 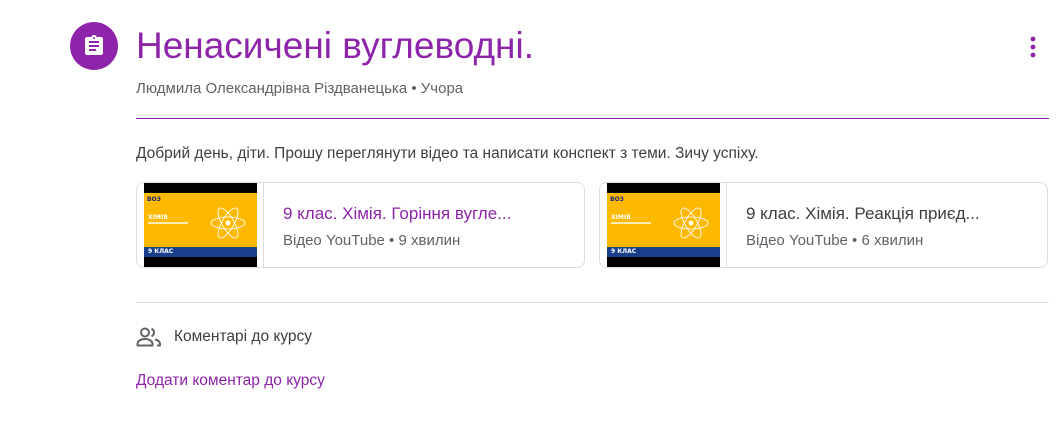 What do you see at coordinates (592, 118) in the screenshot?
I see `header-divider` at bounding box center [592, 118].